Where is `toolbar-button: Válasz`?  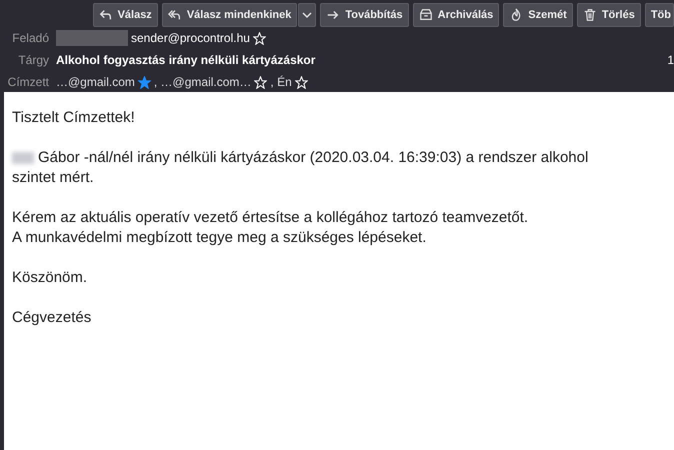
toolbar-button: Válasz is located at coordinates (125, 15).